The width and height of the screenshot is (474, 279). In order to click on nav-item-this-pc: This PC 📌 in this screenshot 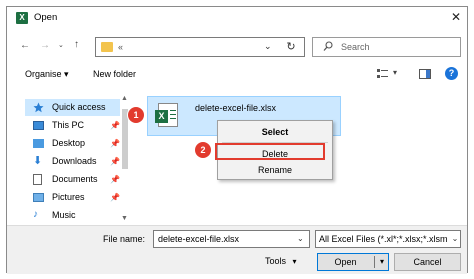, I will do `click(72, 125)`.